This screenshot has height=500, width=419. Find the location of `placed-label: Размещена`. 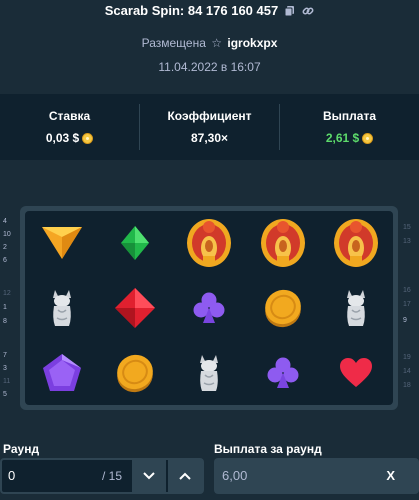

placed-label: Размещена is located at coordinates (173, 43).